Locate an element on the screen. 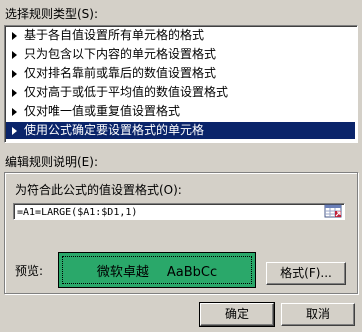  formula-label: 为符合此公式的值设置格式(O): is located at coordinates (98, 190).